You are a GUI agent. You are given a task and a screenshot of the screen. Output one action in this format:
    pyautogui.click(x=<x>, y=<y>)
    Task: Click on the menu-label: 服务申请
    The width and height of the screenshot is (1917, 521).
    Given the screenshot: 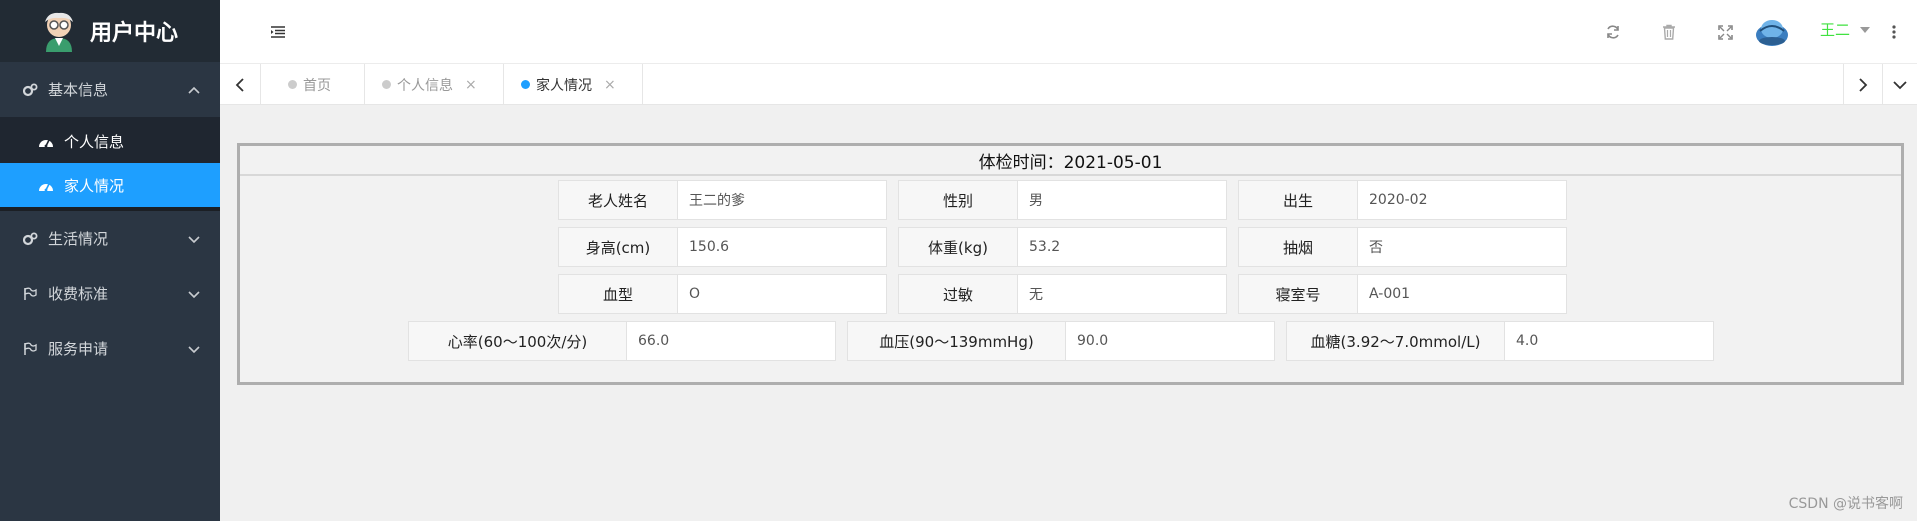 What is the action you would take?
    pyautogui.click(x=78, y=349)
    